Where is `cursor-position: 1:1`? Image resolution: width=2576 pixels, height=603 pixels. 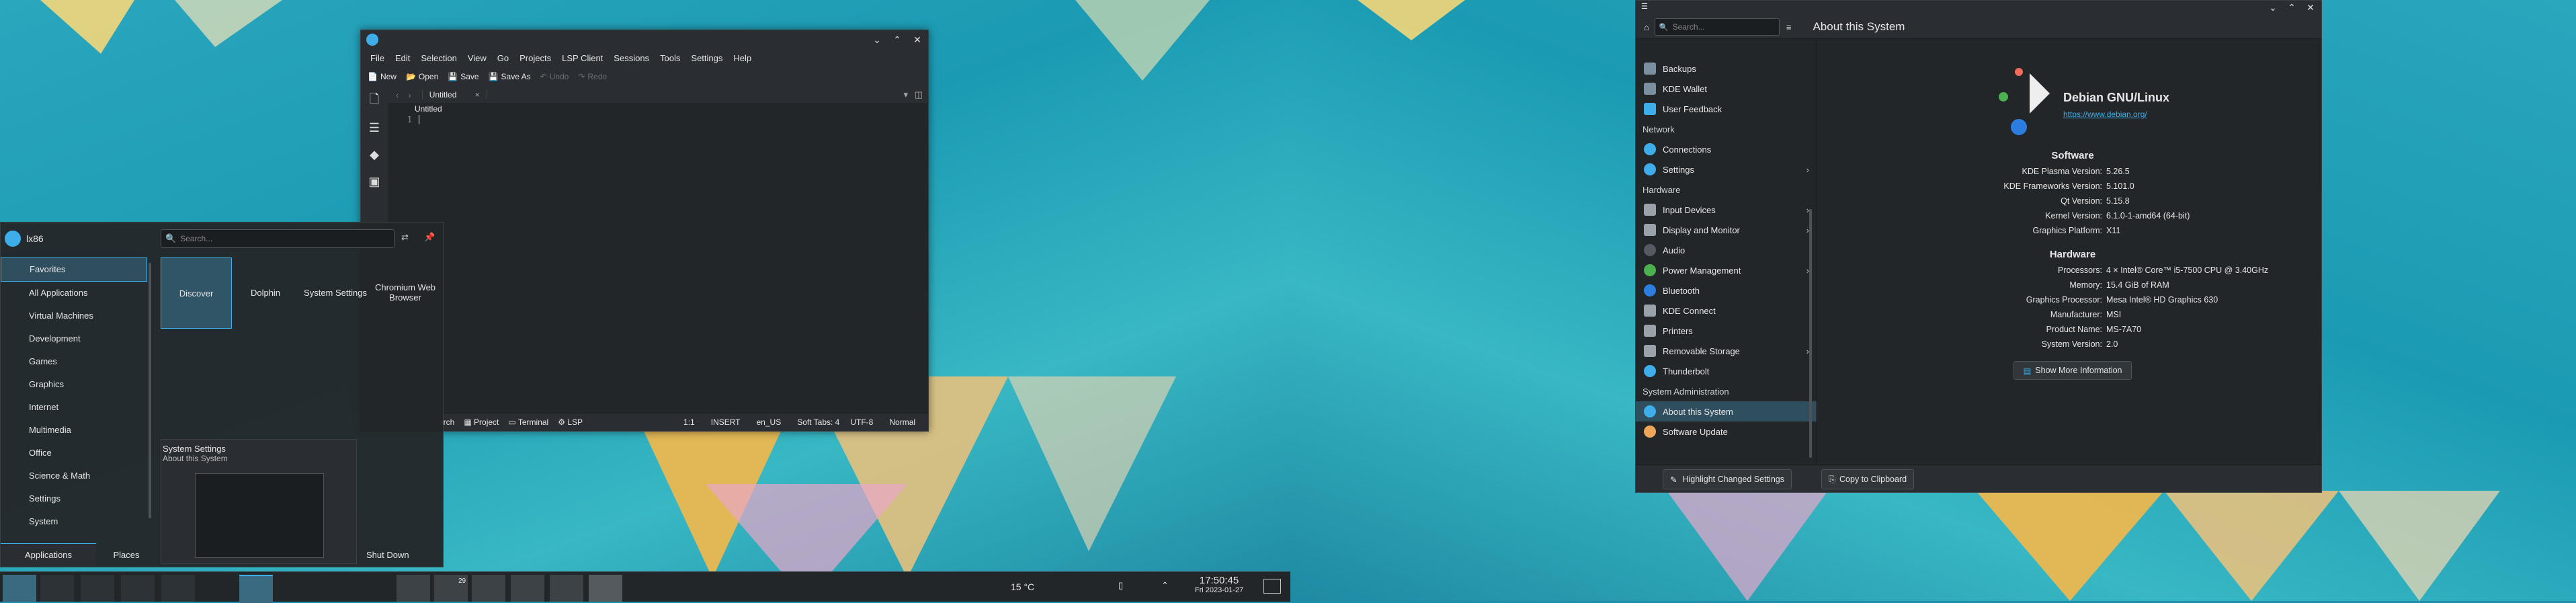 cursor-position: 1:1 is located at coordinates (689, 422).